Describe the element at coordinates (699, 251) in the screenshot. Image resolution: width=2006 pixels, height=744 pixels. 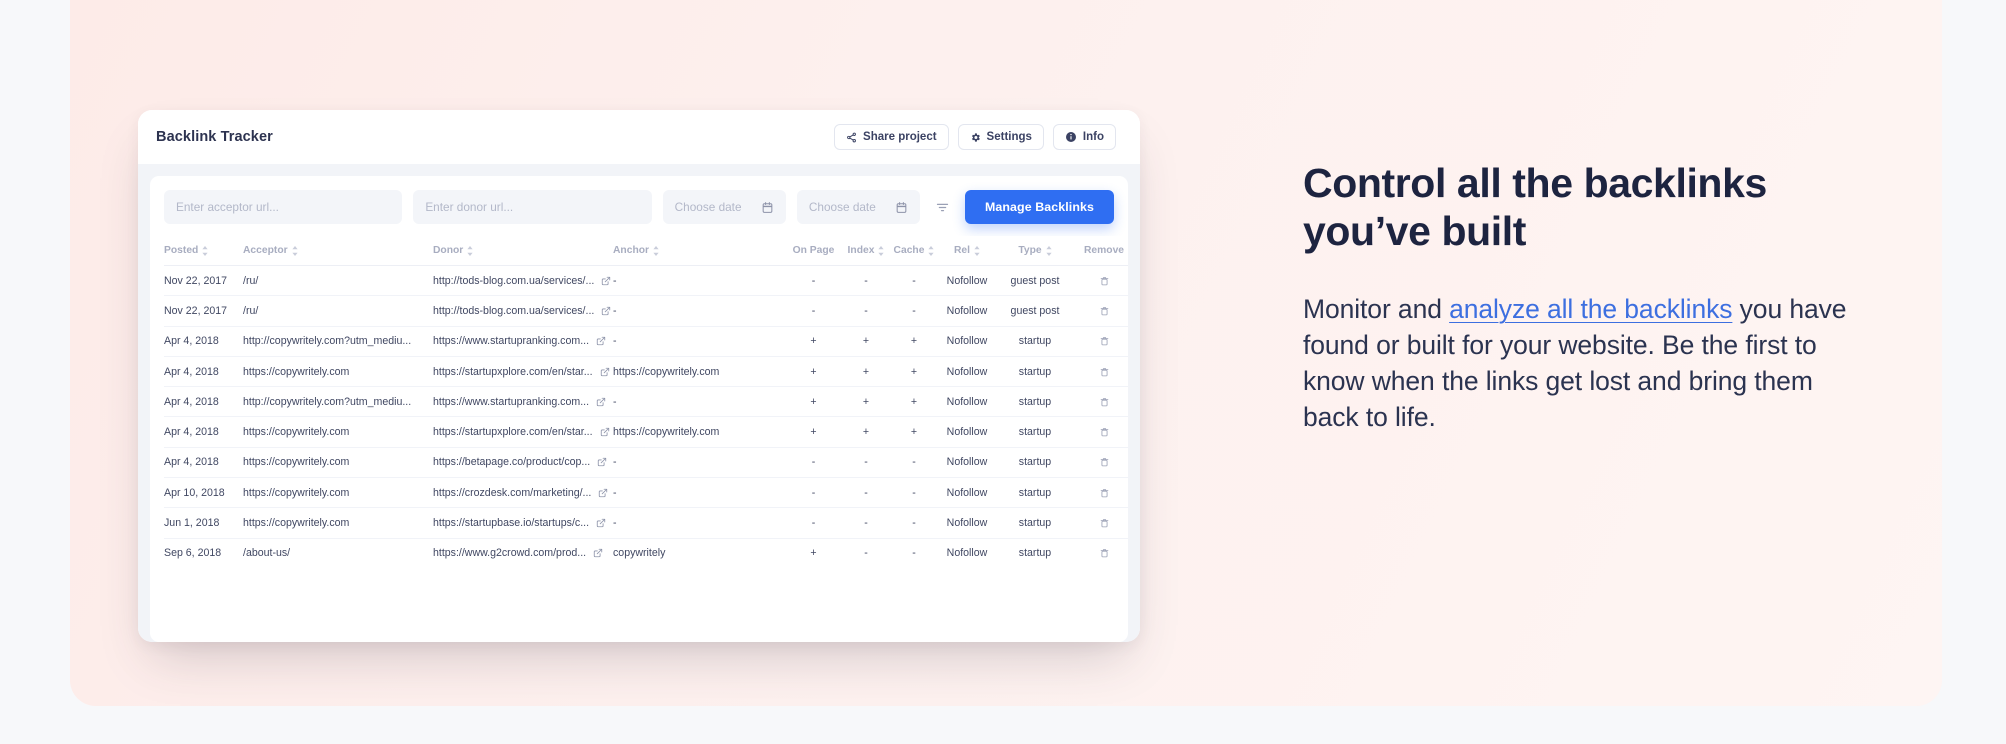
I see `column-header-anchor: Anchor` at that location.